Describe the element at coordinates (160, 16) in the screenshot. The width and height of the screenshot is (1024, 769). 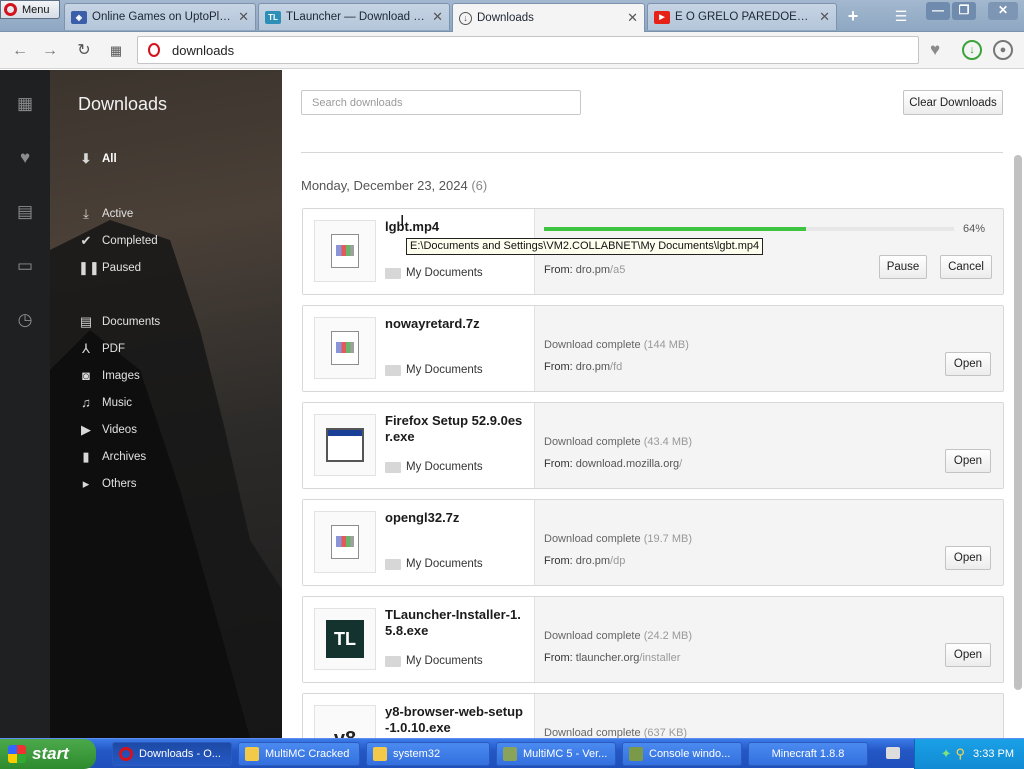
I see `tab-uptoplay: ◈ Online Games on UptoPlay — ✕` at that location.